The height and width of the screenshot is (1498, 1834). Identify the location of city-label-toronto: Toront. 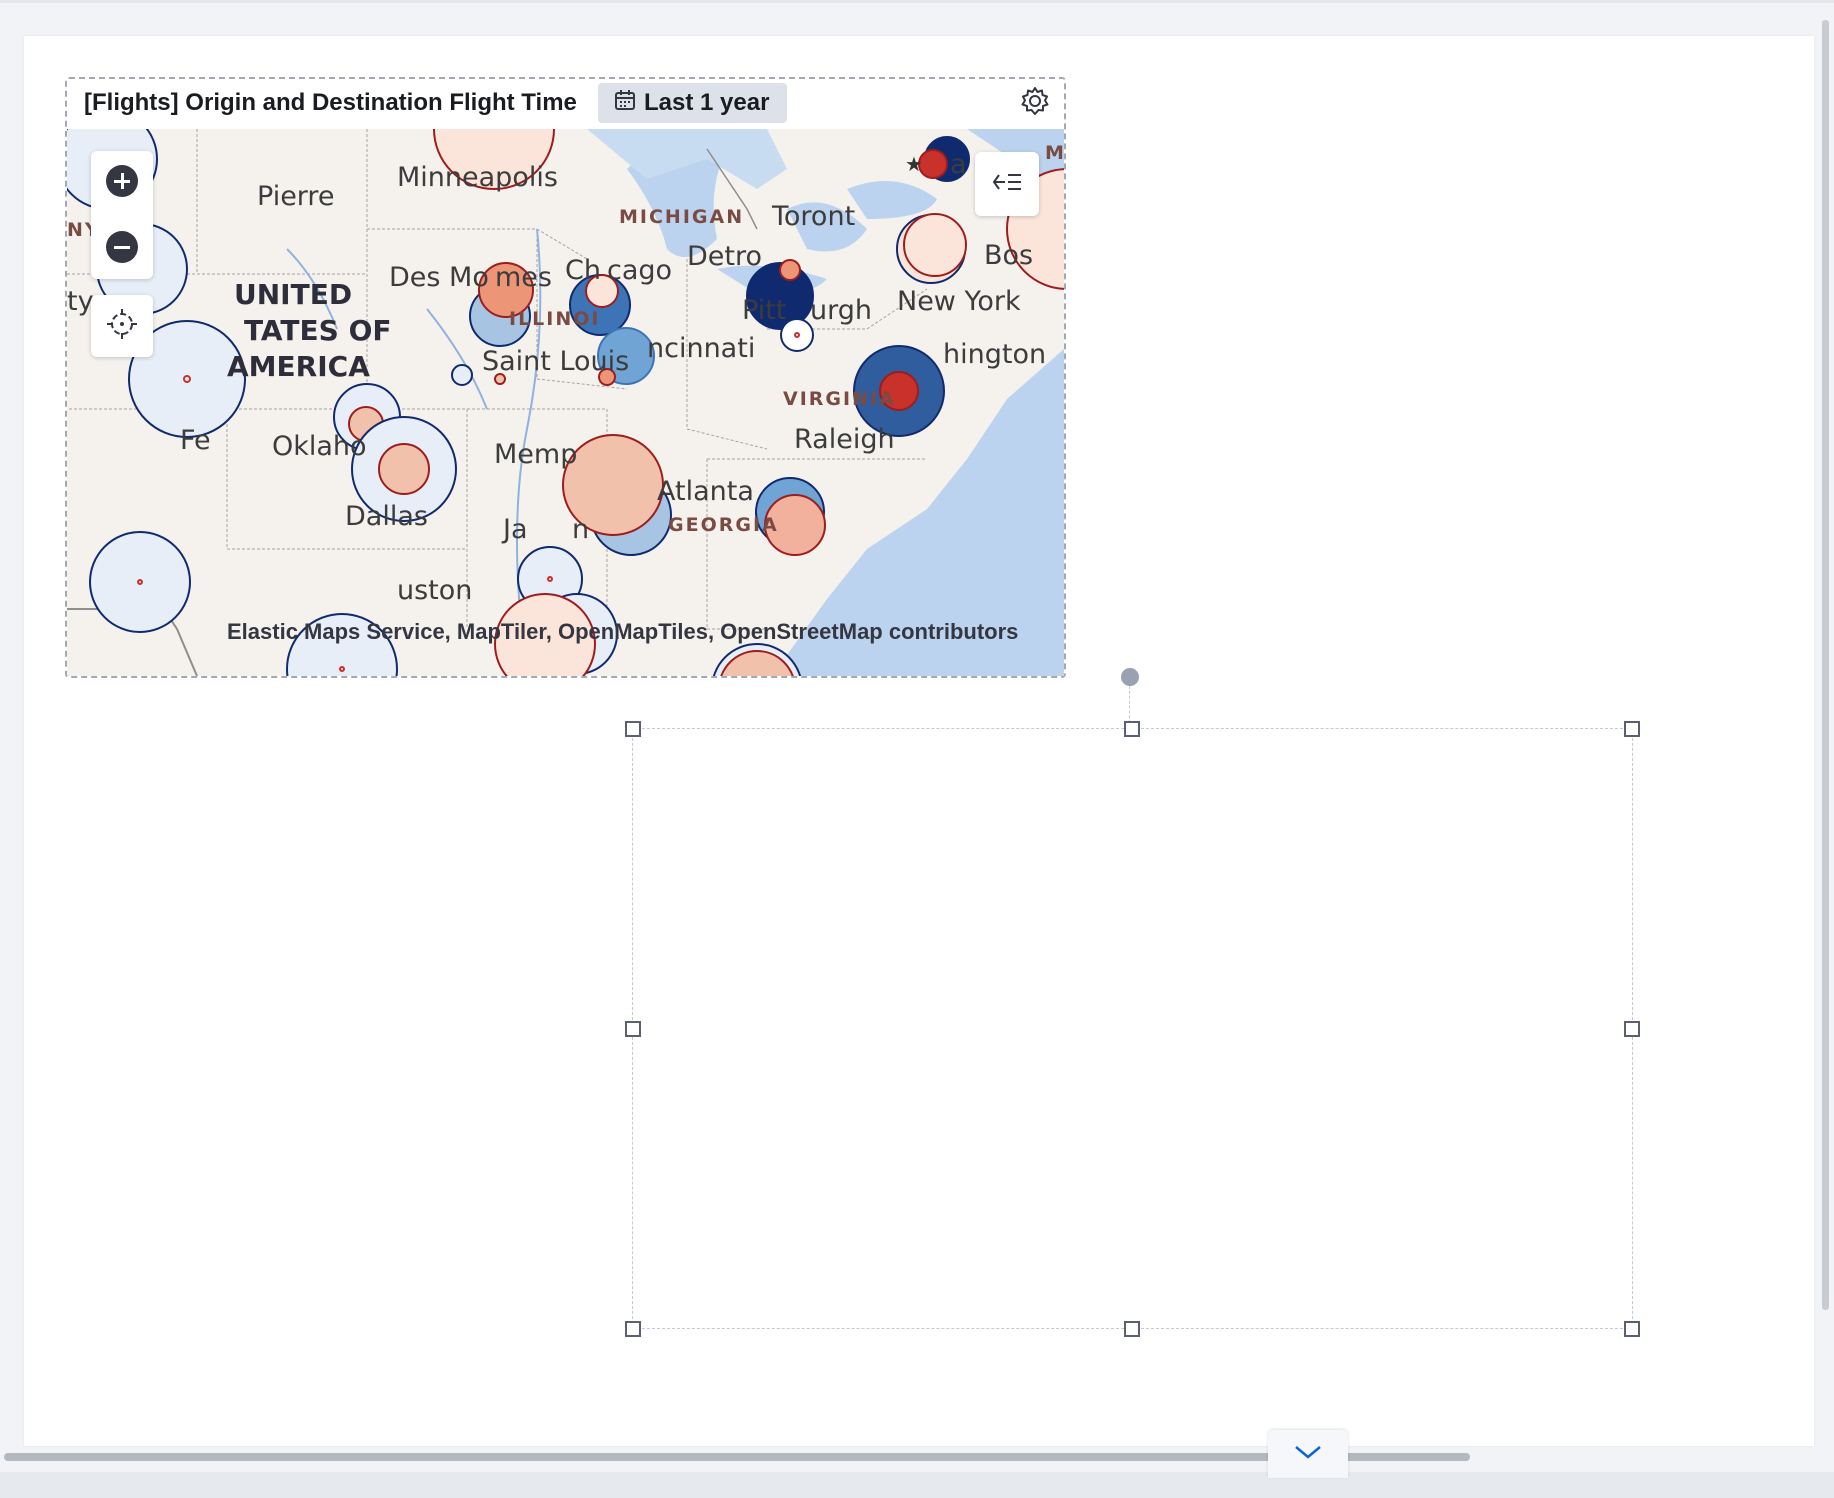
(814, 216).